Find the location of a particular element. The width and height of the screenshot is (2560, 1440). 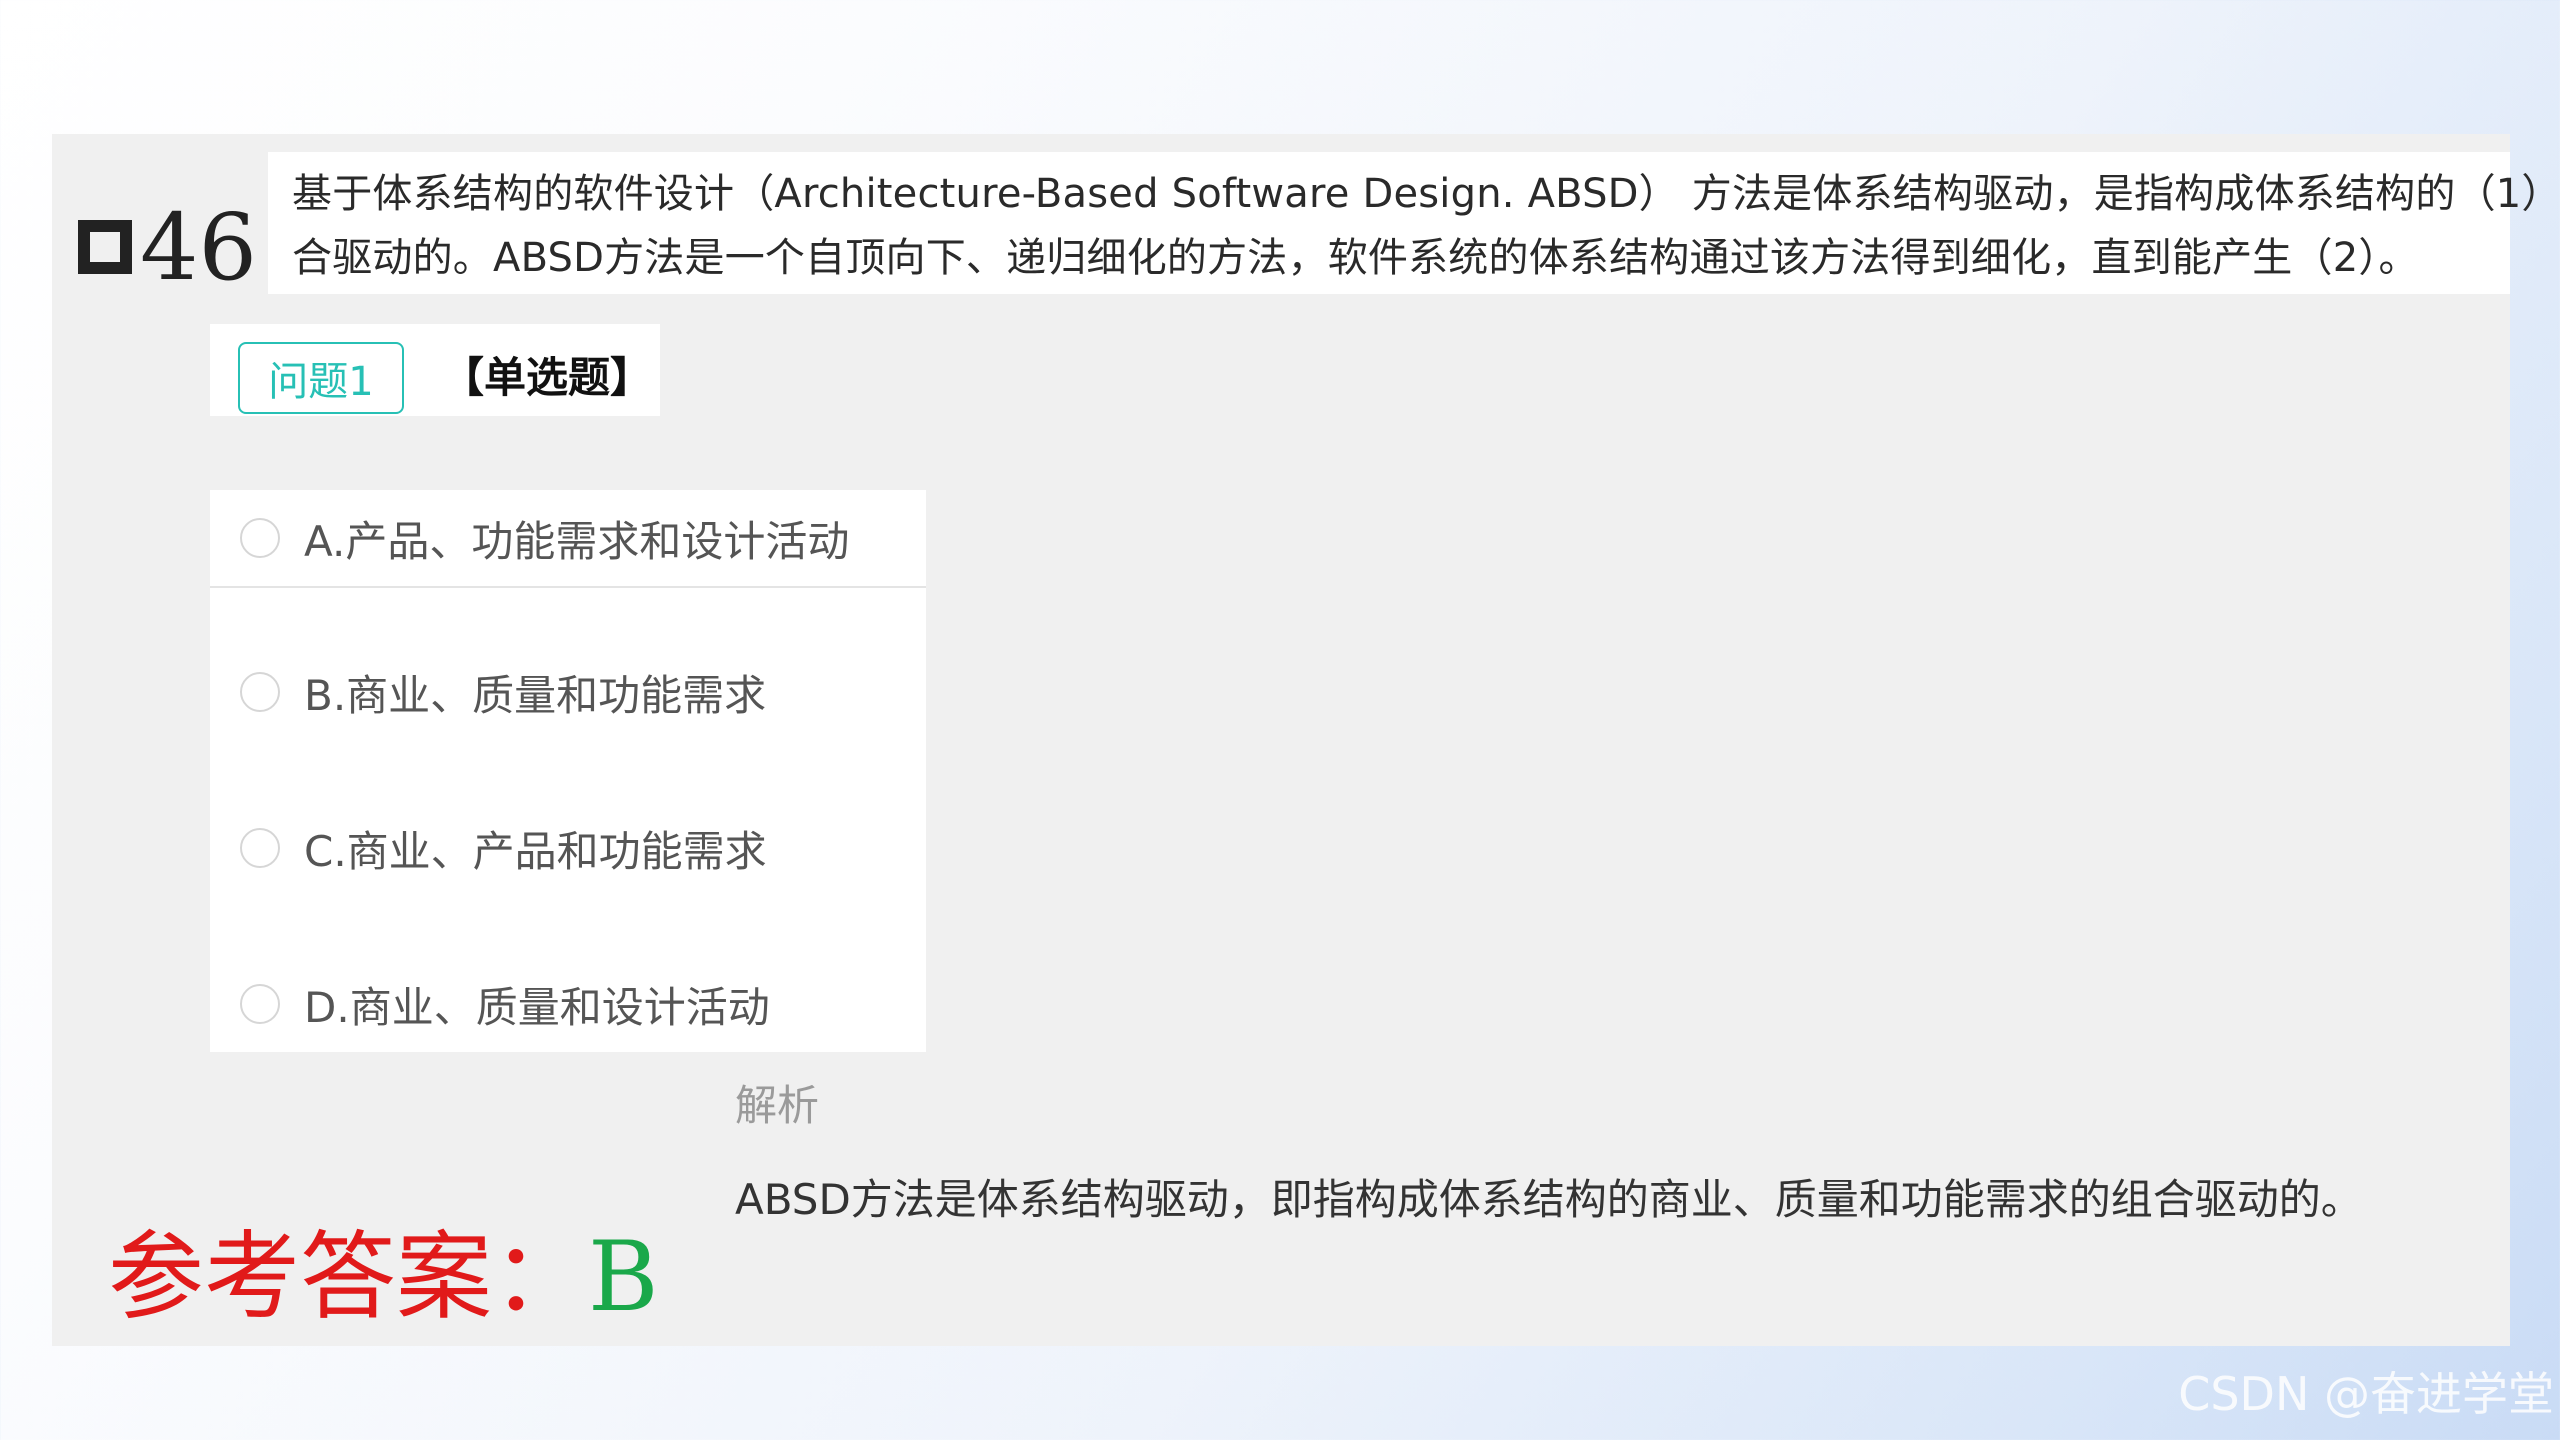

option-a-label: A.产品、功能需求和设计活动 is located at coordinates (577, 541).